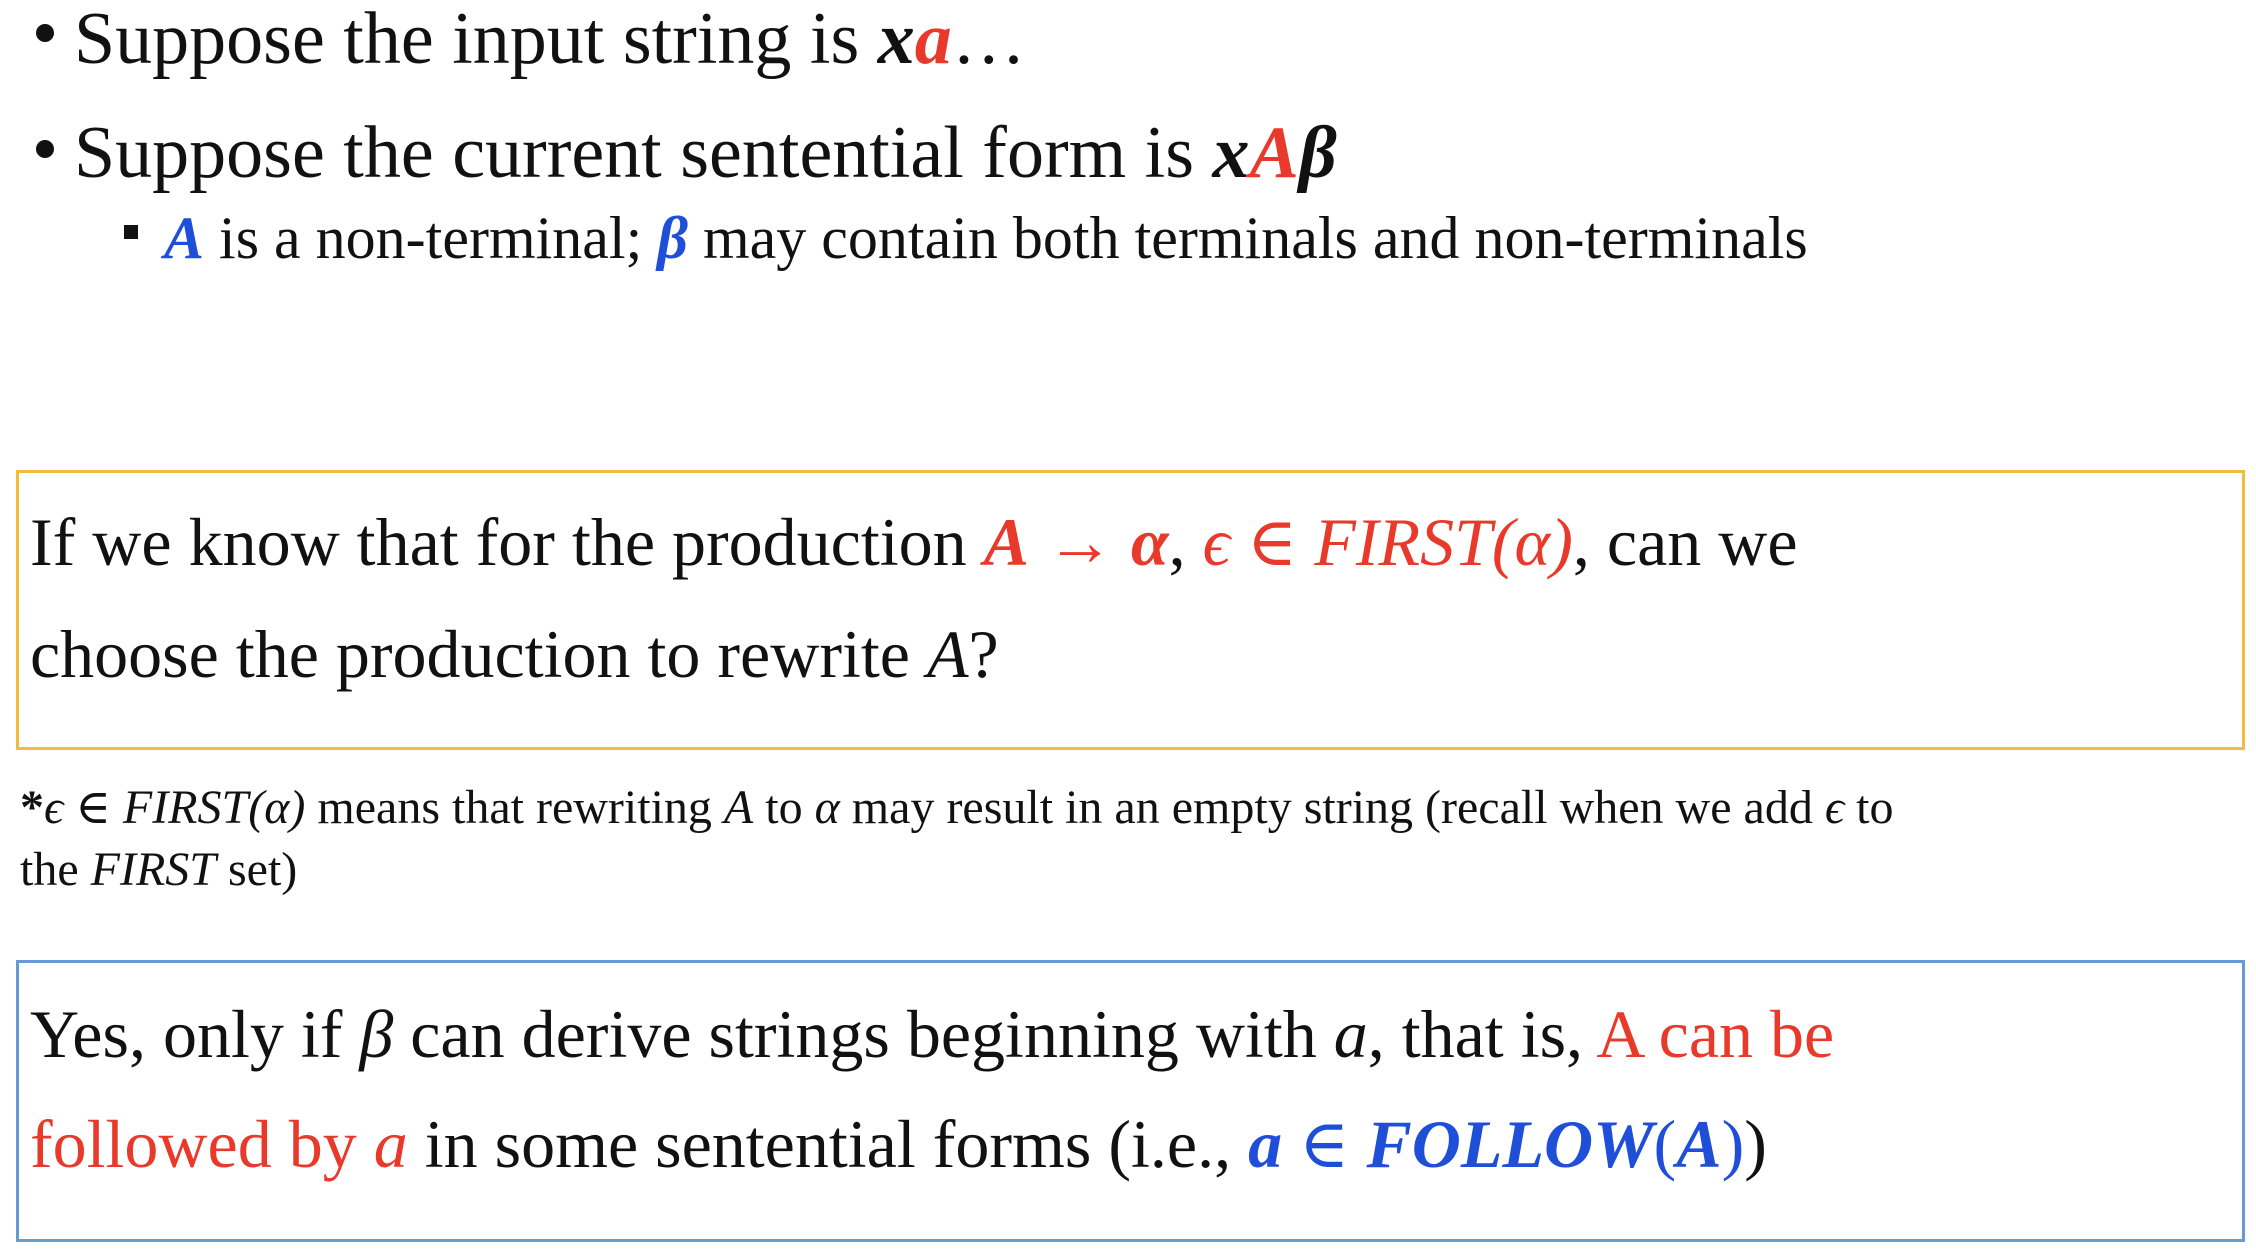  I want to click on footnote-epsilon: ϵ ∈, so click(83, 807).